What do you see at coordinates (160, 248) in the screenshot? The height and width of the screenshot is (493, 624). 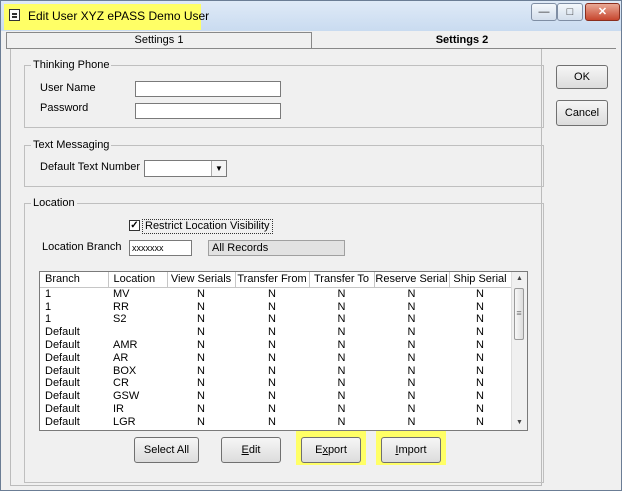 I see `location-branch-input` at bounding box center [160, 248].